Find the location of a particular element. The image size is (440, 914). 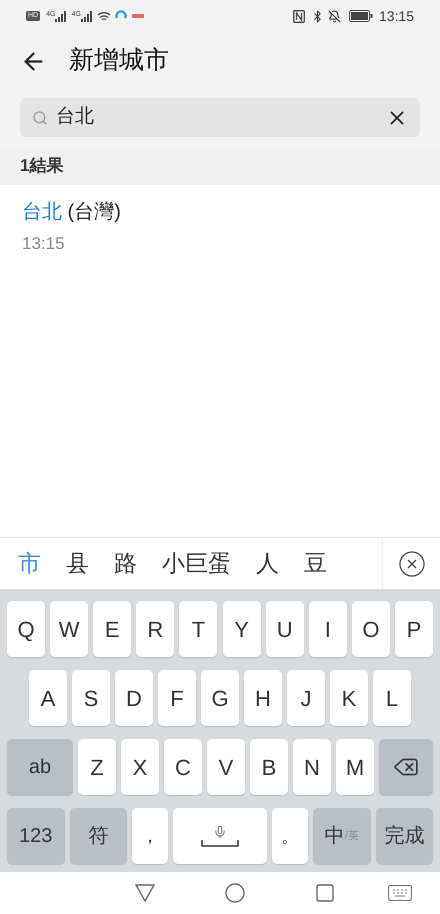

nfc-icon is located at coordinates (298, 16).